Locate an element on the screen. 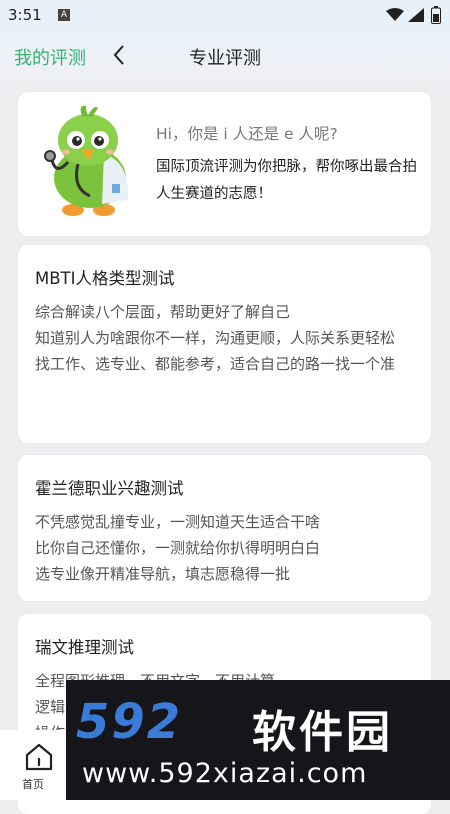 Image resolution: width=450 pixels, height=814 pixels. bottom-nav-home: 首页 is located at coordinates (33, 765).